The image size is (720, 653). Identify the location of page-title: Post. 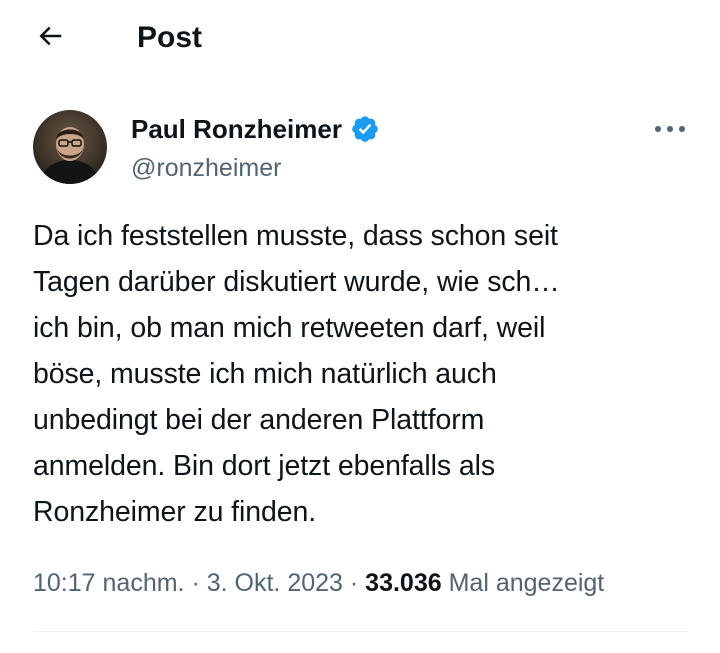
(170, 37).